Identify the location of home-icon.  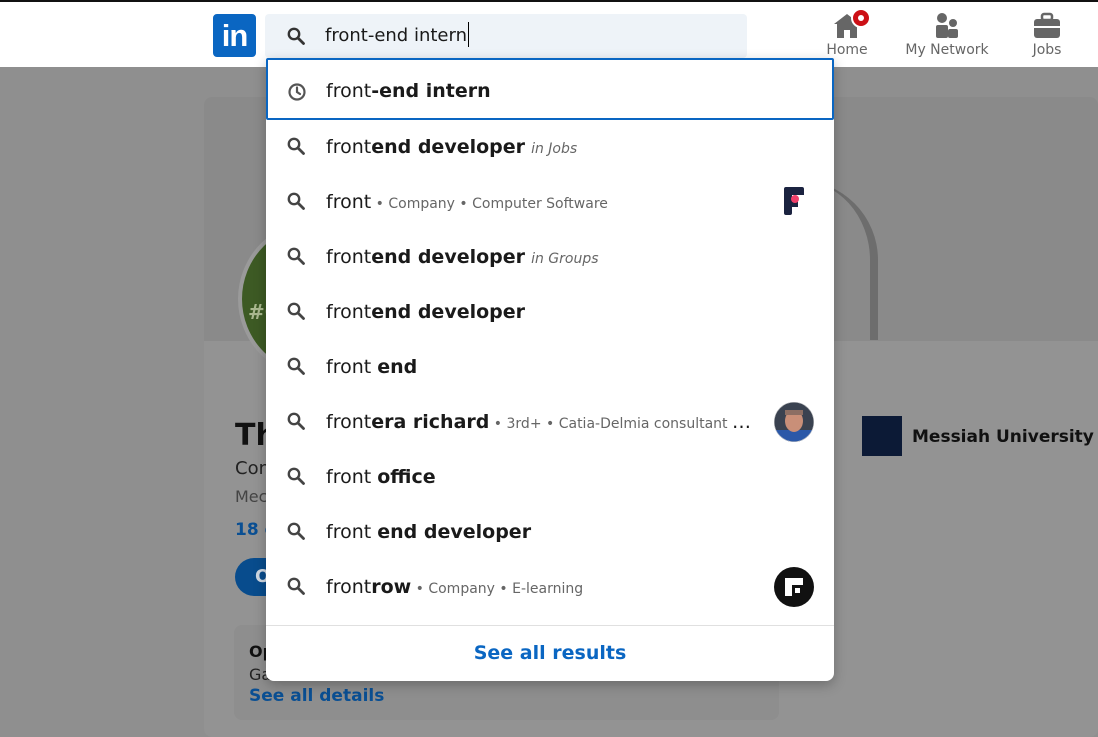
(847, 24).